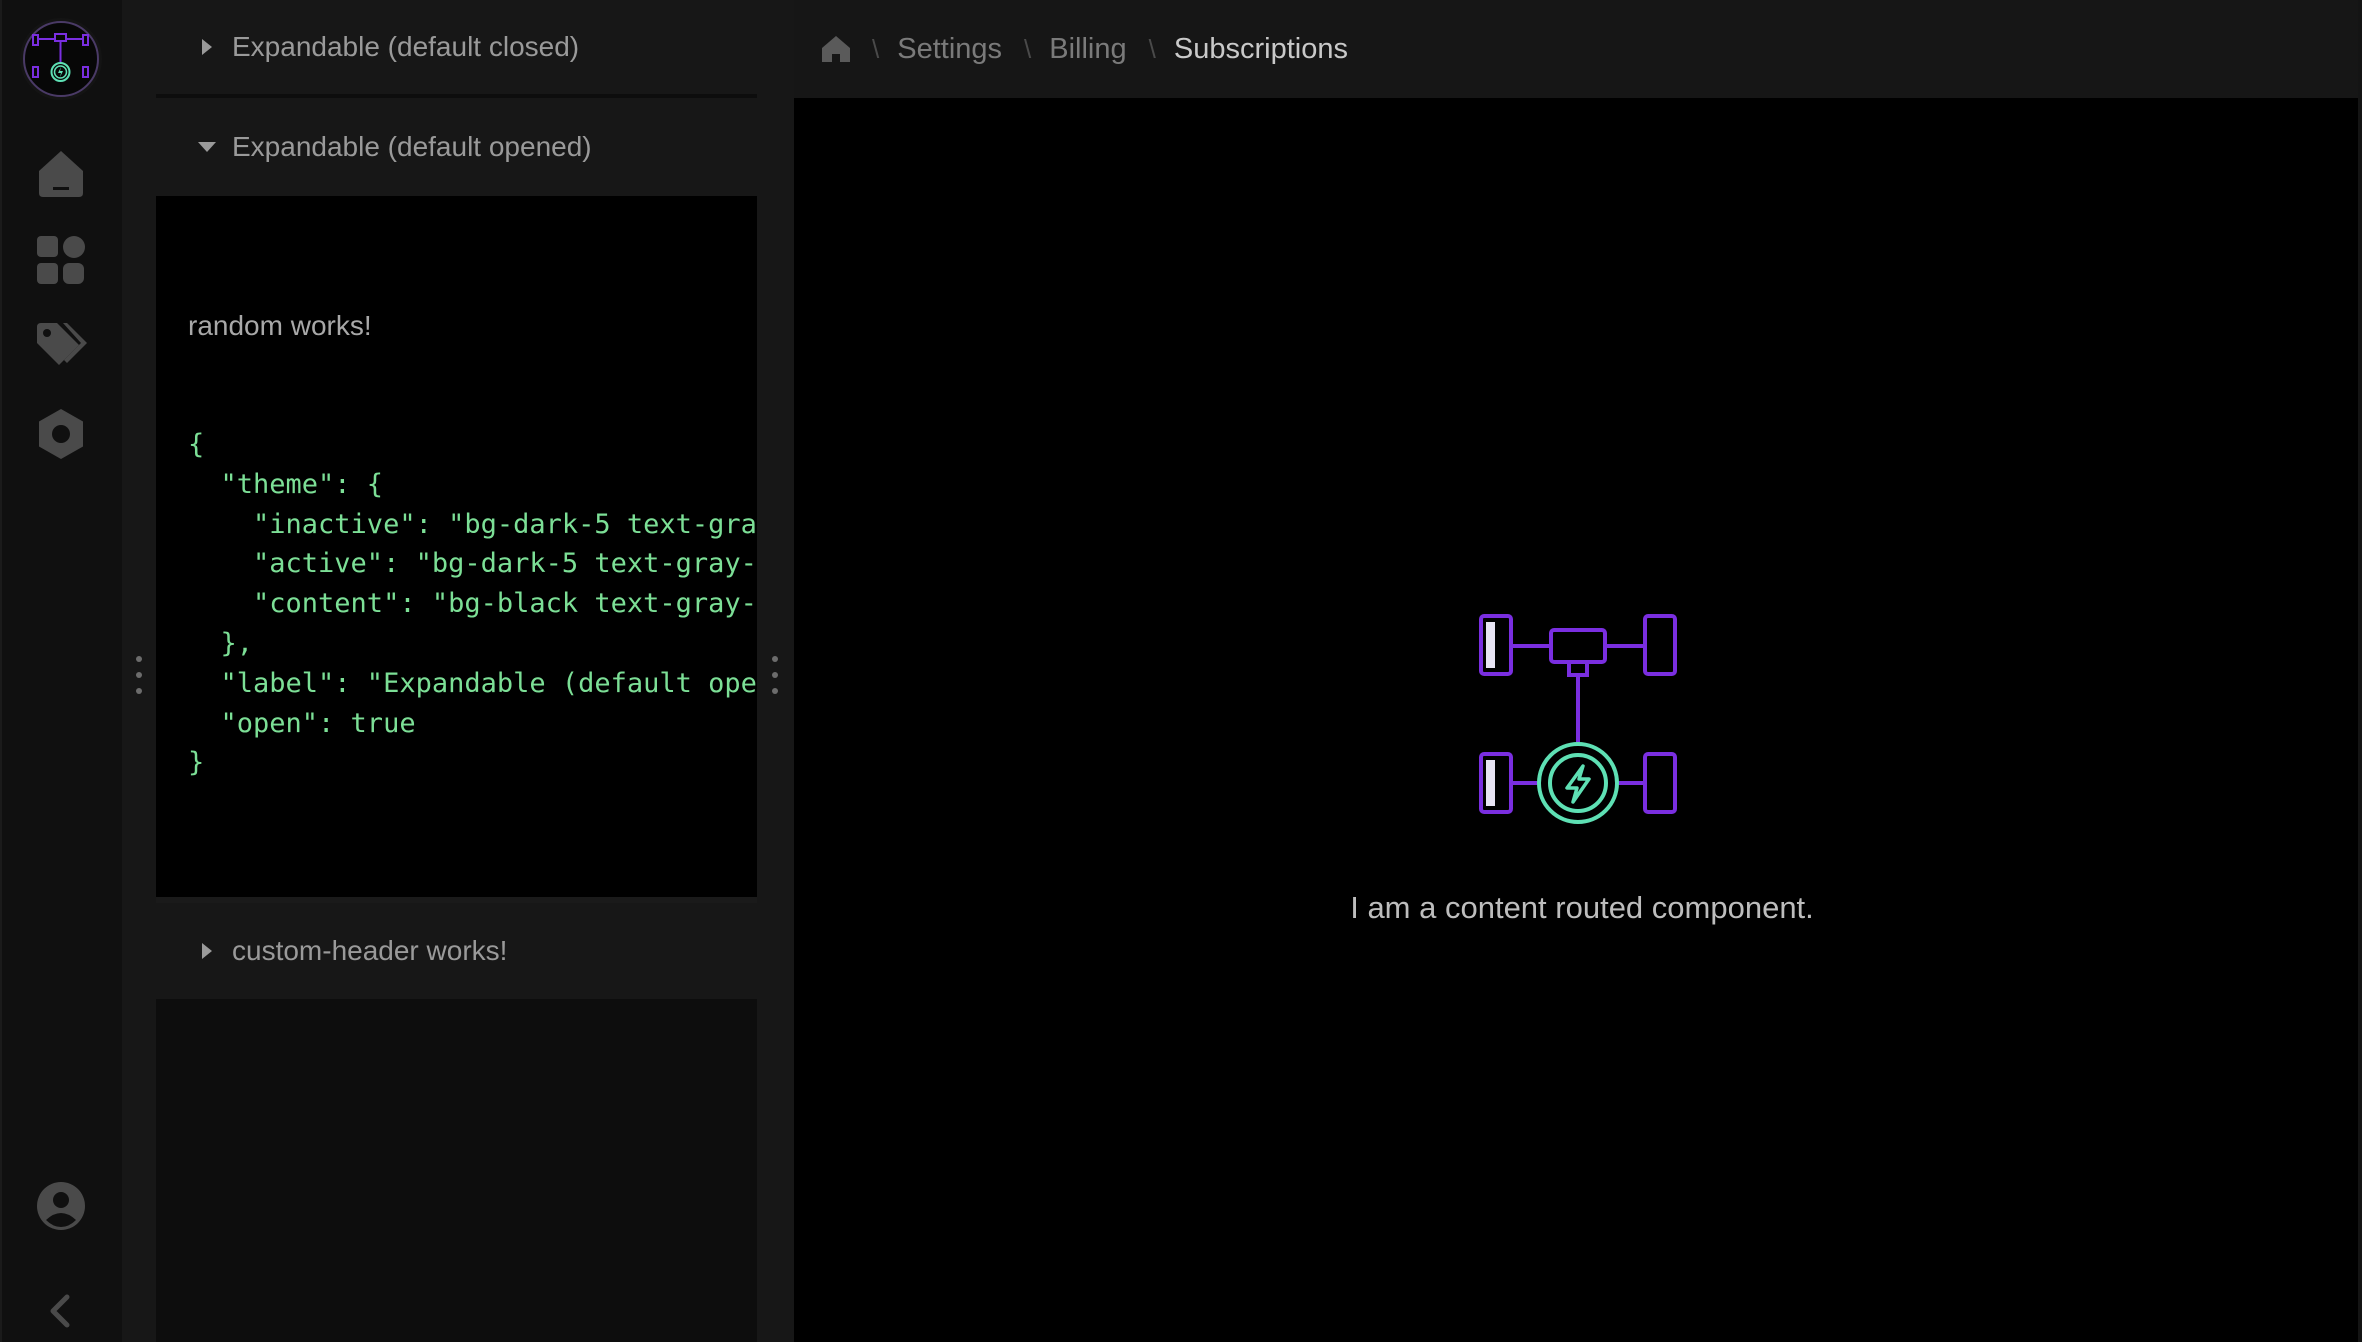 This screenshot has width=2362, height=1342. Describe the element at coordinates (1260, 48) in the screenshot. I see `breadcrumb-item-current: Subscriptions` at that location.